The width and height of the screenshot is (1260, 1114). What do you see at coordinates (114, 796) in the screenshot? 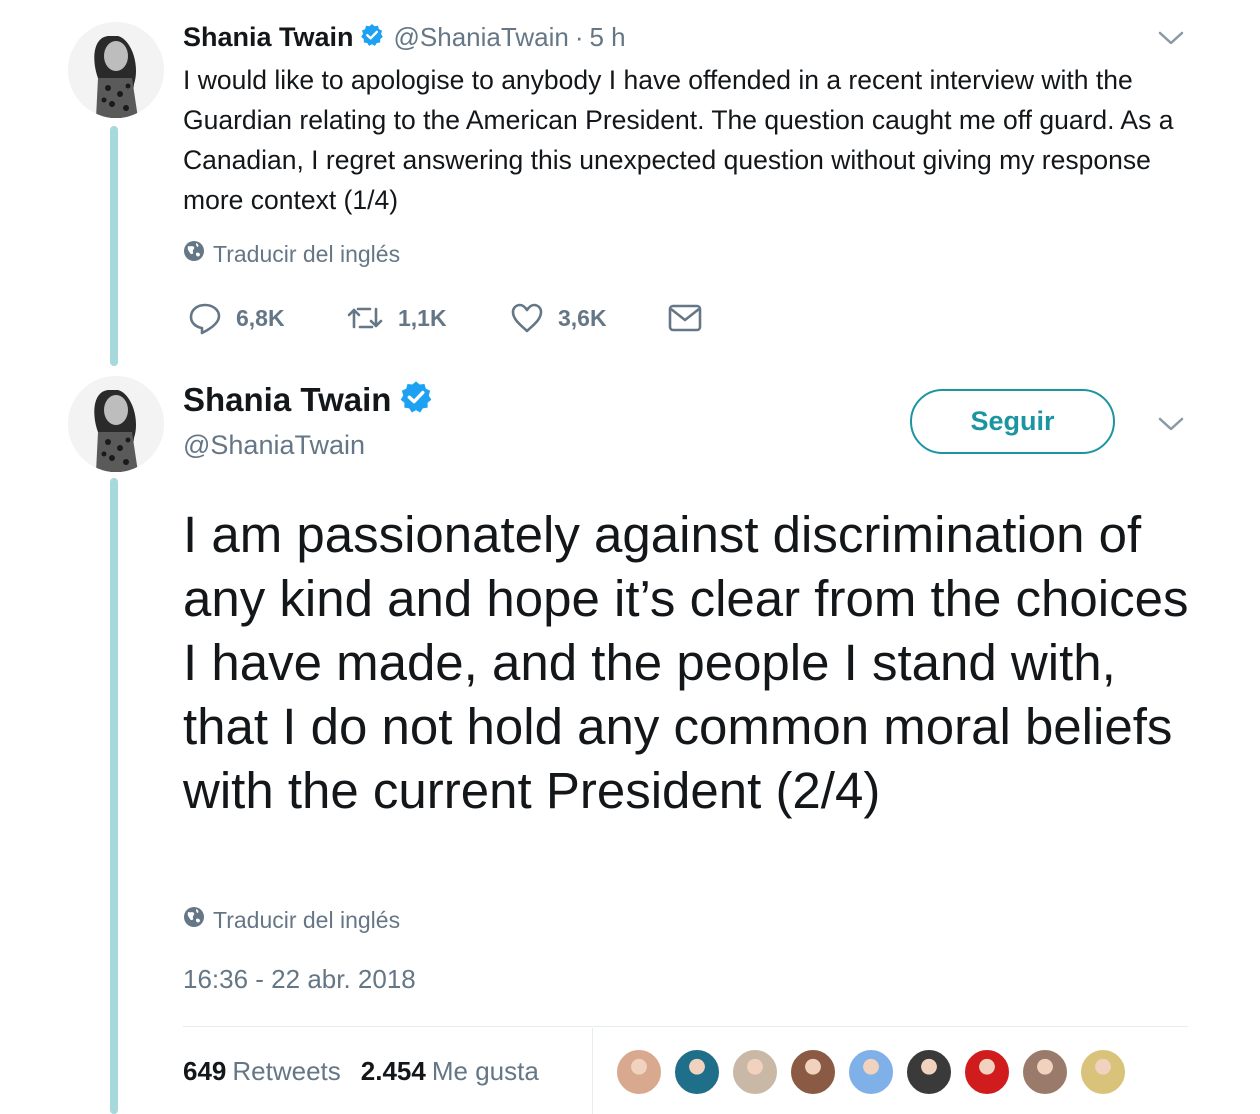
I see `thread-line-bottom` at bounding box center [114, 796].